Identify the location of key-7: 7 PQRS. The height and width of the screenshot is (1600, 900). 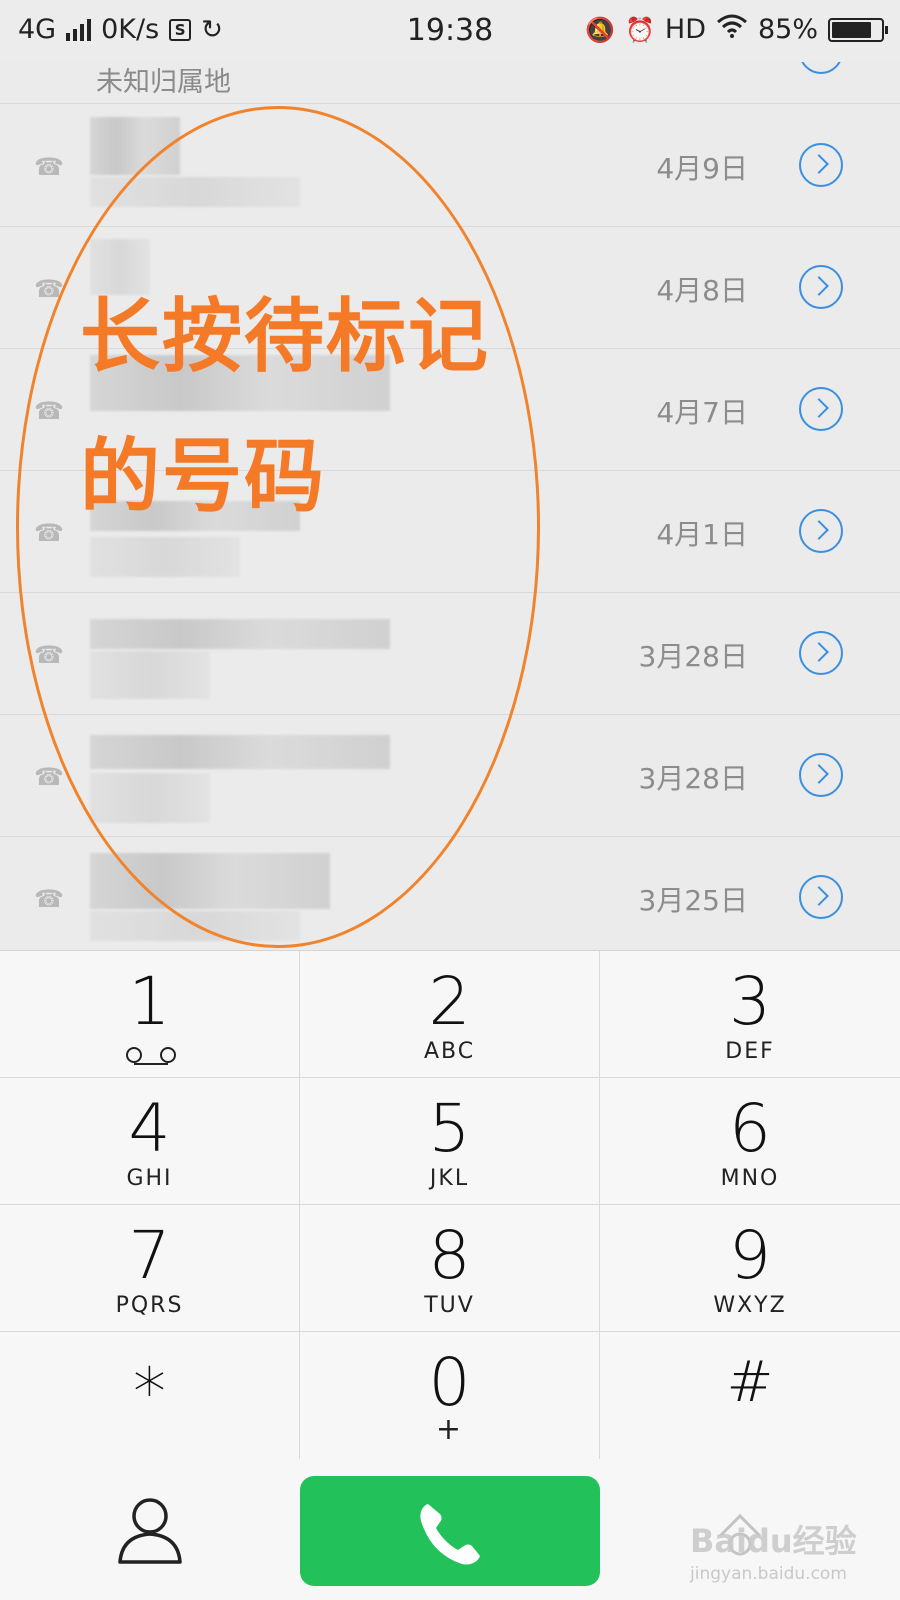
(150, 1268).